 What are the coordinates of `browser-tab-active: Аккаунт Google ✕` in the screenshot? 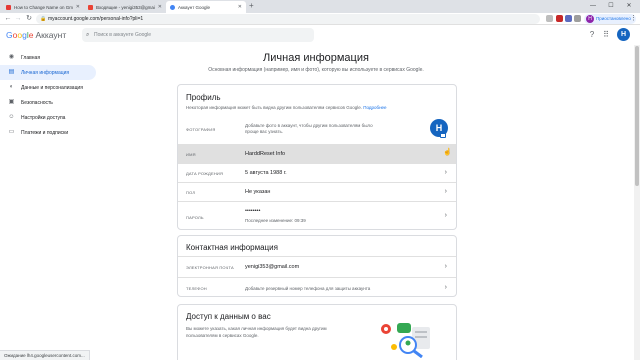 It's located at (206, 7).